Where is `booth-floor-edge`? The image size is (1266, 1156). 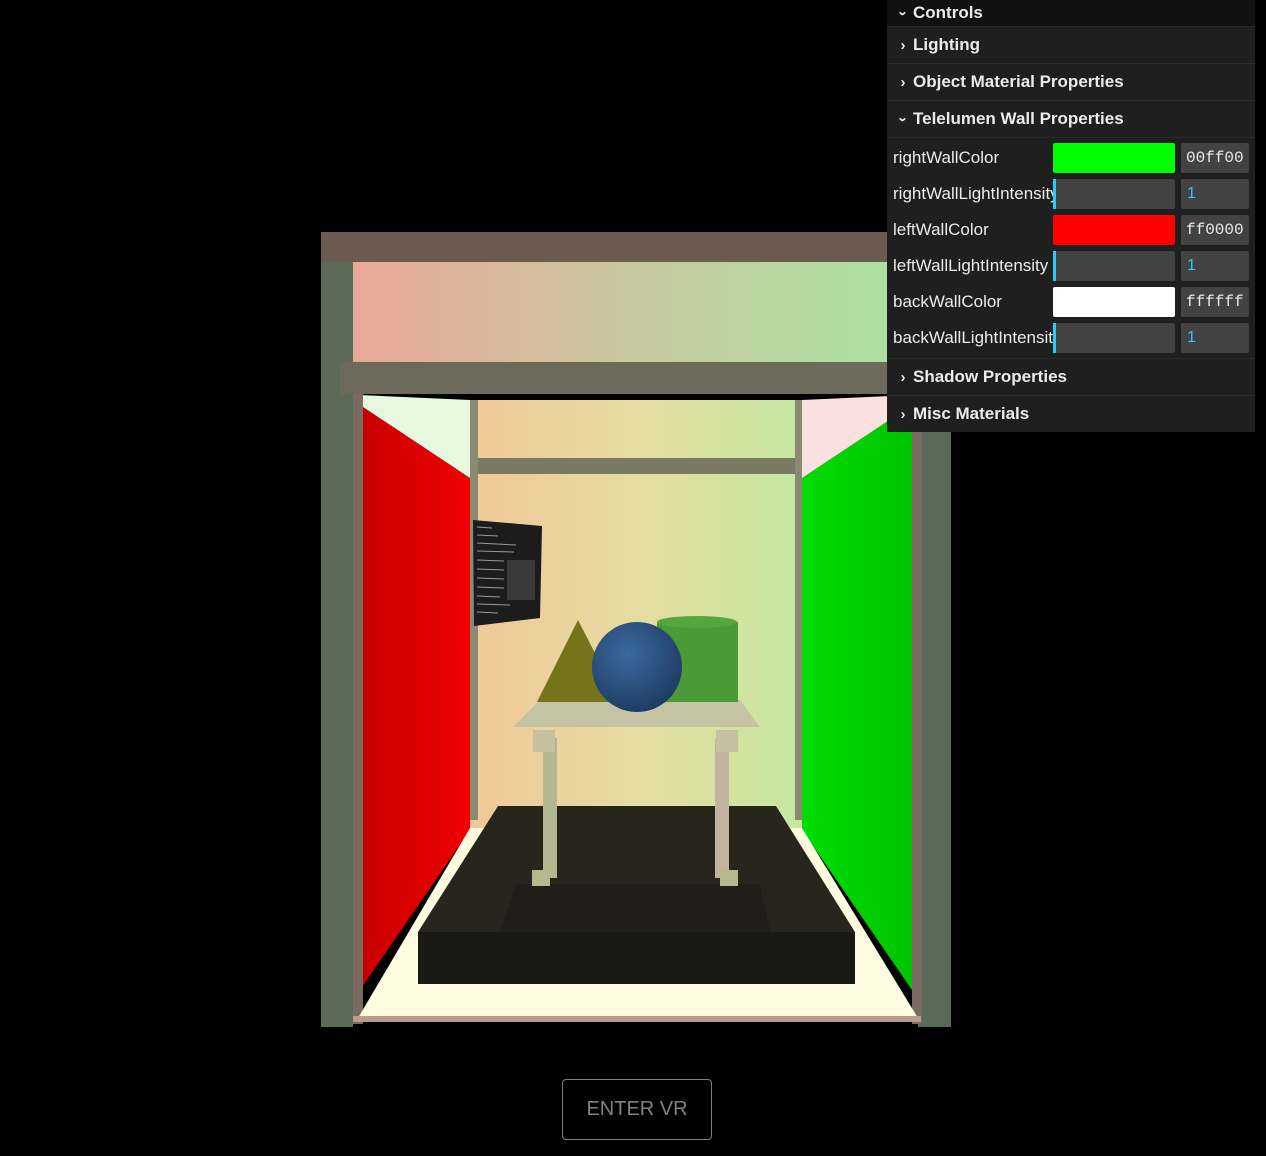
booth-floor-edge is located at coordinates (637, 1019).